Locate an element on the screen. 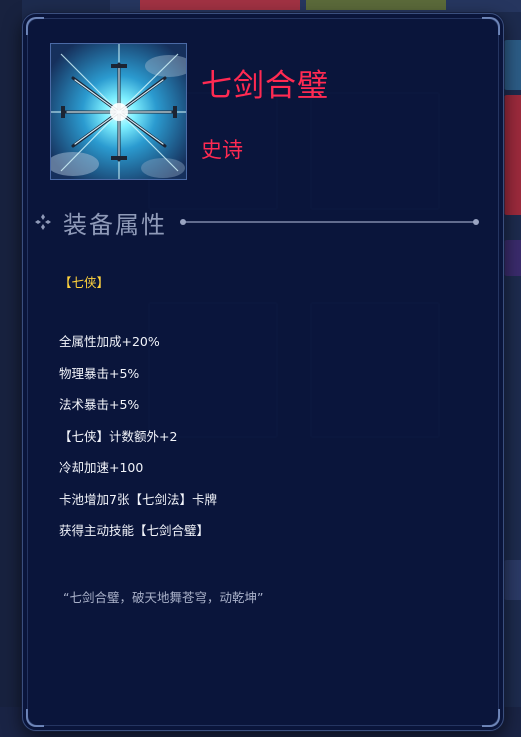 This screenshot has height=737, width=521. section-title: 装备属性 is located at coordinates (115, 224).